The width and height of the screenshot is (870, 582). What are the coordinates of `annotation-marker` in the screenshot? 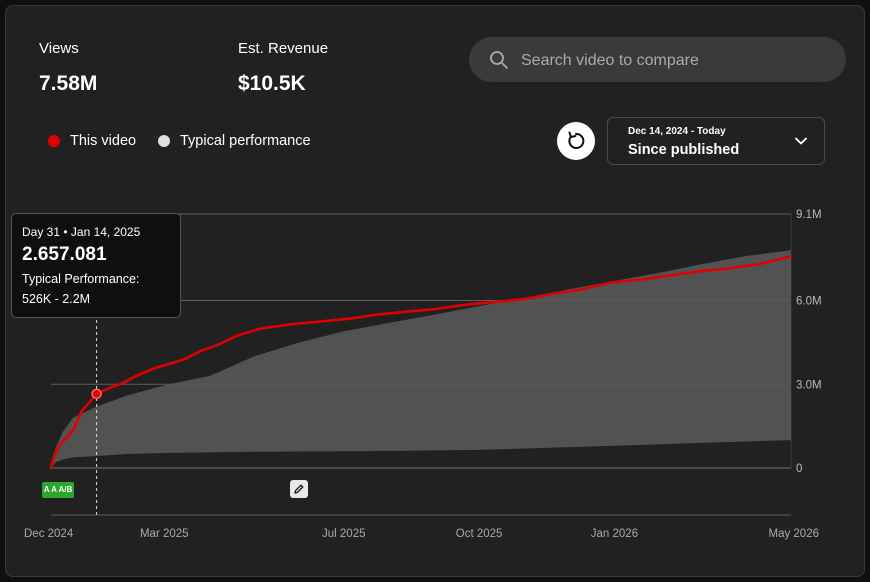 It's located at (299, 489).